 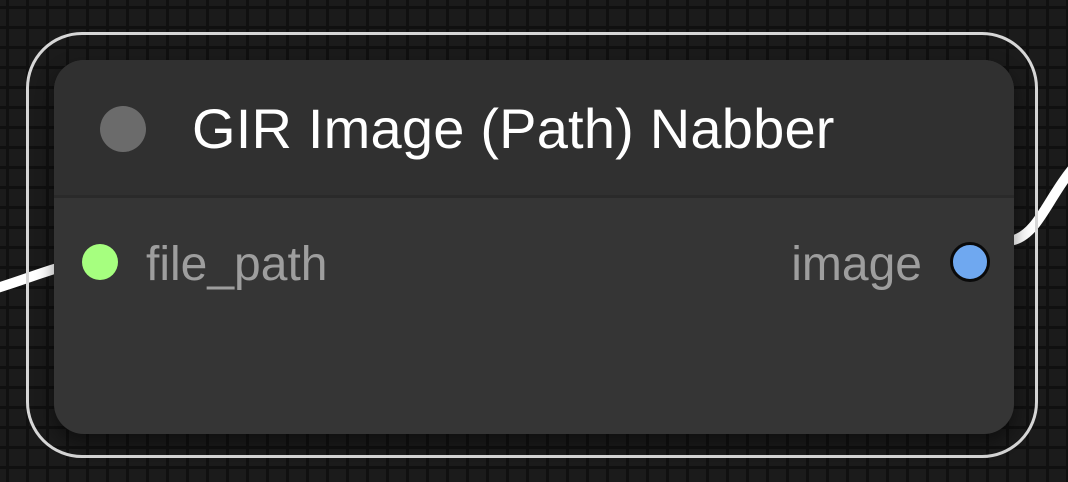 I want to click on image-output-socket-icon, so click(x=970, y=262).